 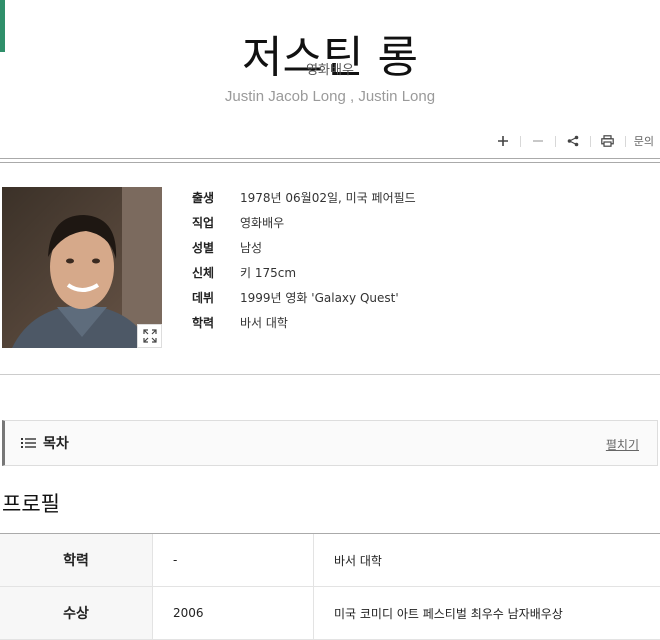 I want to click on info-key: 학력, so click(x=203, y=323).